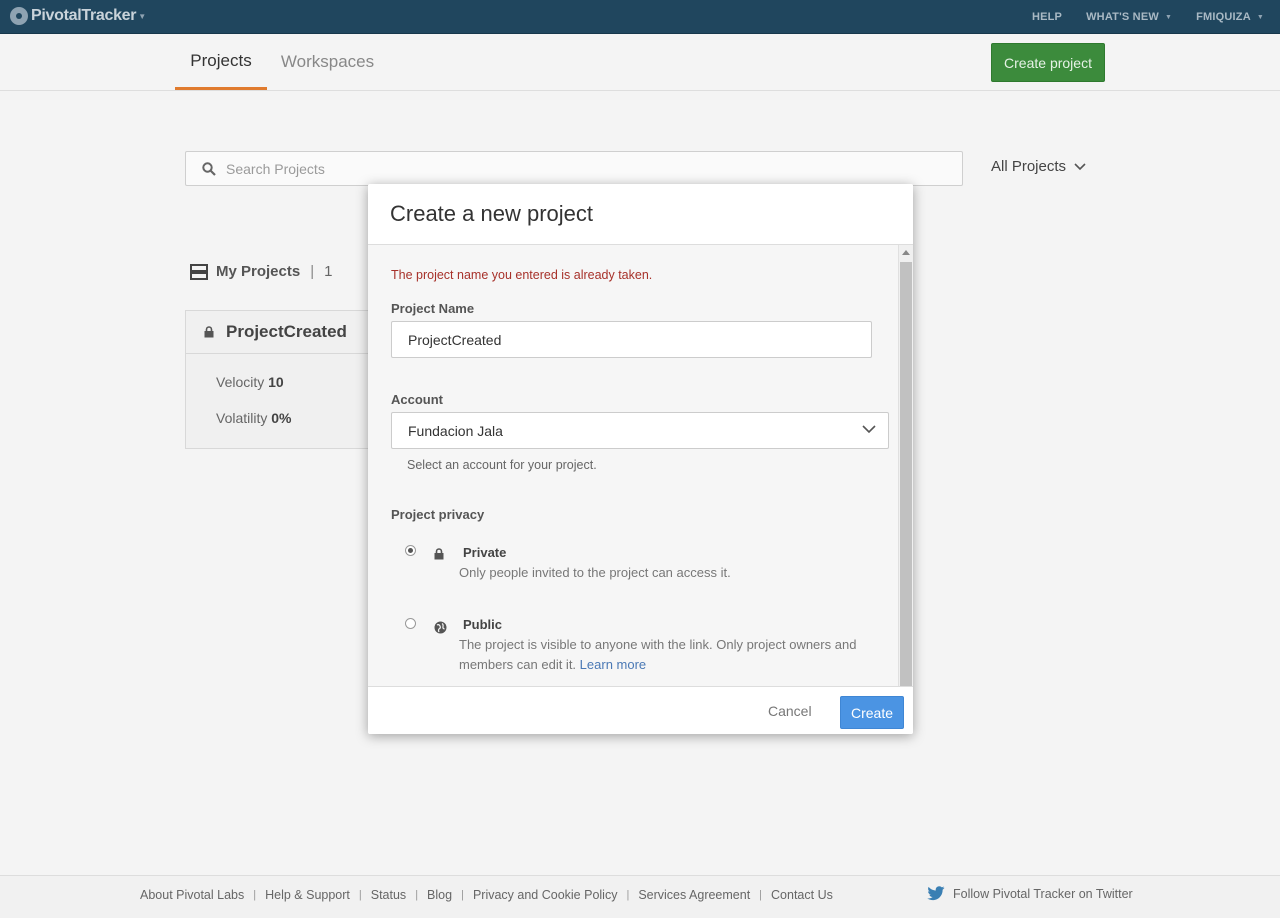  Describe the element at coordinates (906, 474) in the screenshot. I see `scrollbar-thumb` at that location.